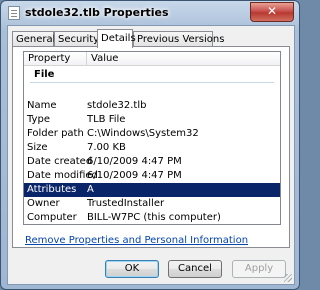 Image resolution: width=320 pixels, height=290 pixels. What do you see at coordinates (106, 147) in the screenshot?
I see `property-value: 7.00 KB` at bounding box center [106, 147].